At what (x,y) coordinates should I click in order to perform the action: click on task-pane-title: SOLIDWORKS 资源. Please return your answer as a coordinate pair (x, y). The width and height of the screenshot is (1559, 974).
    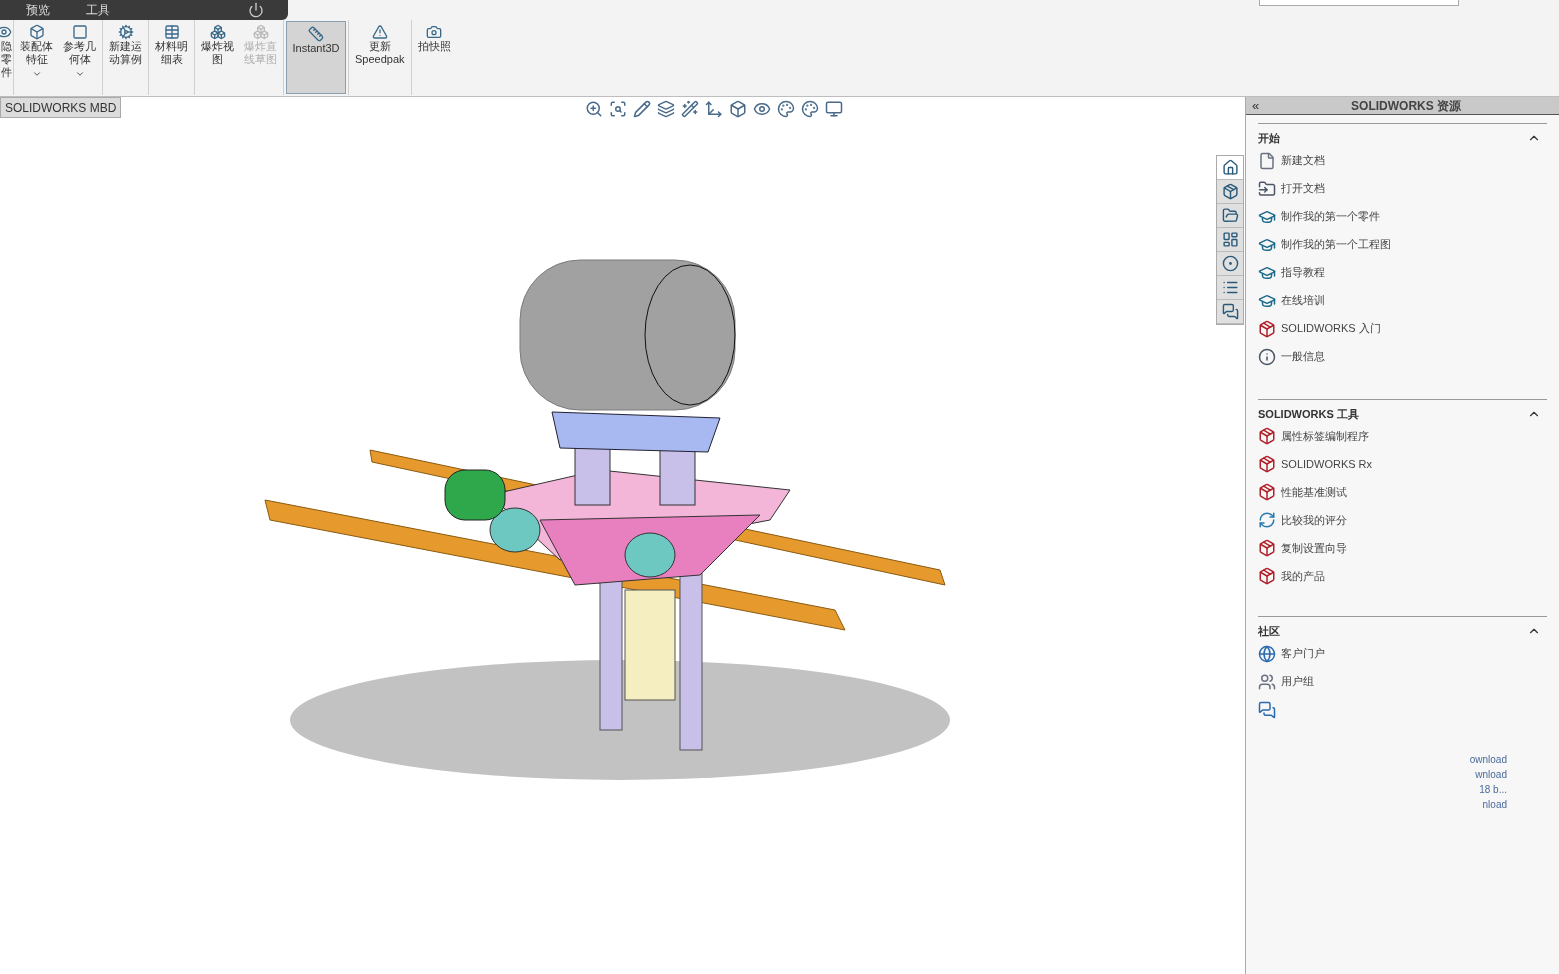
    Looking at the image, I should click on (1406, 106).